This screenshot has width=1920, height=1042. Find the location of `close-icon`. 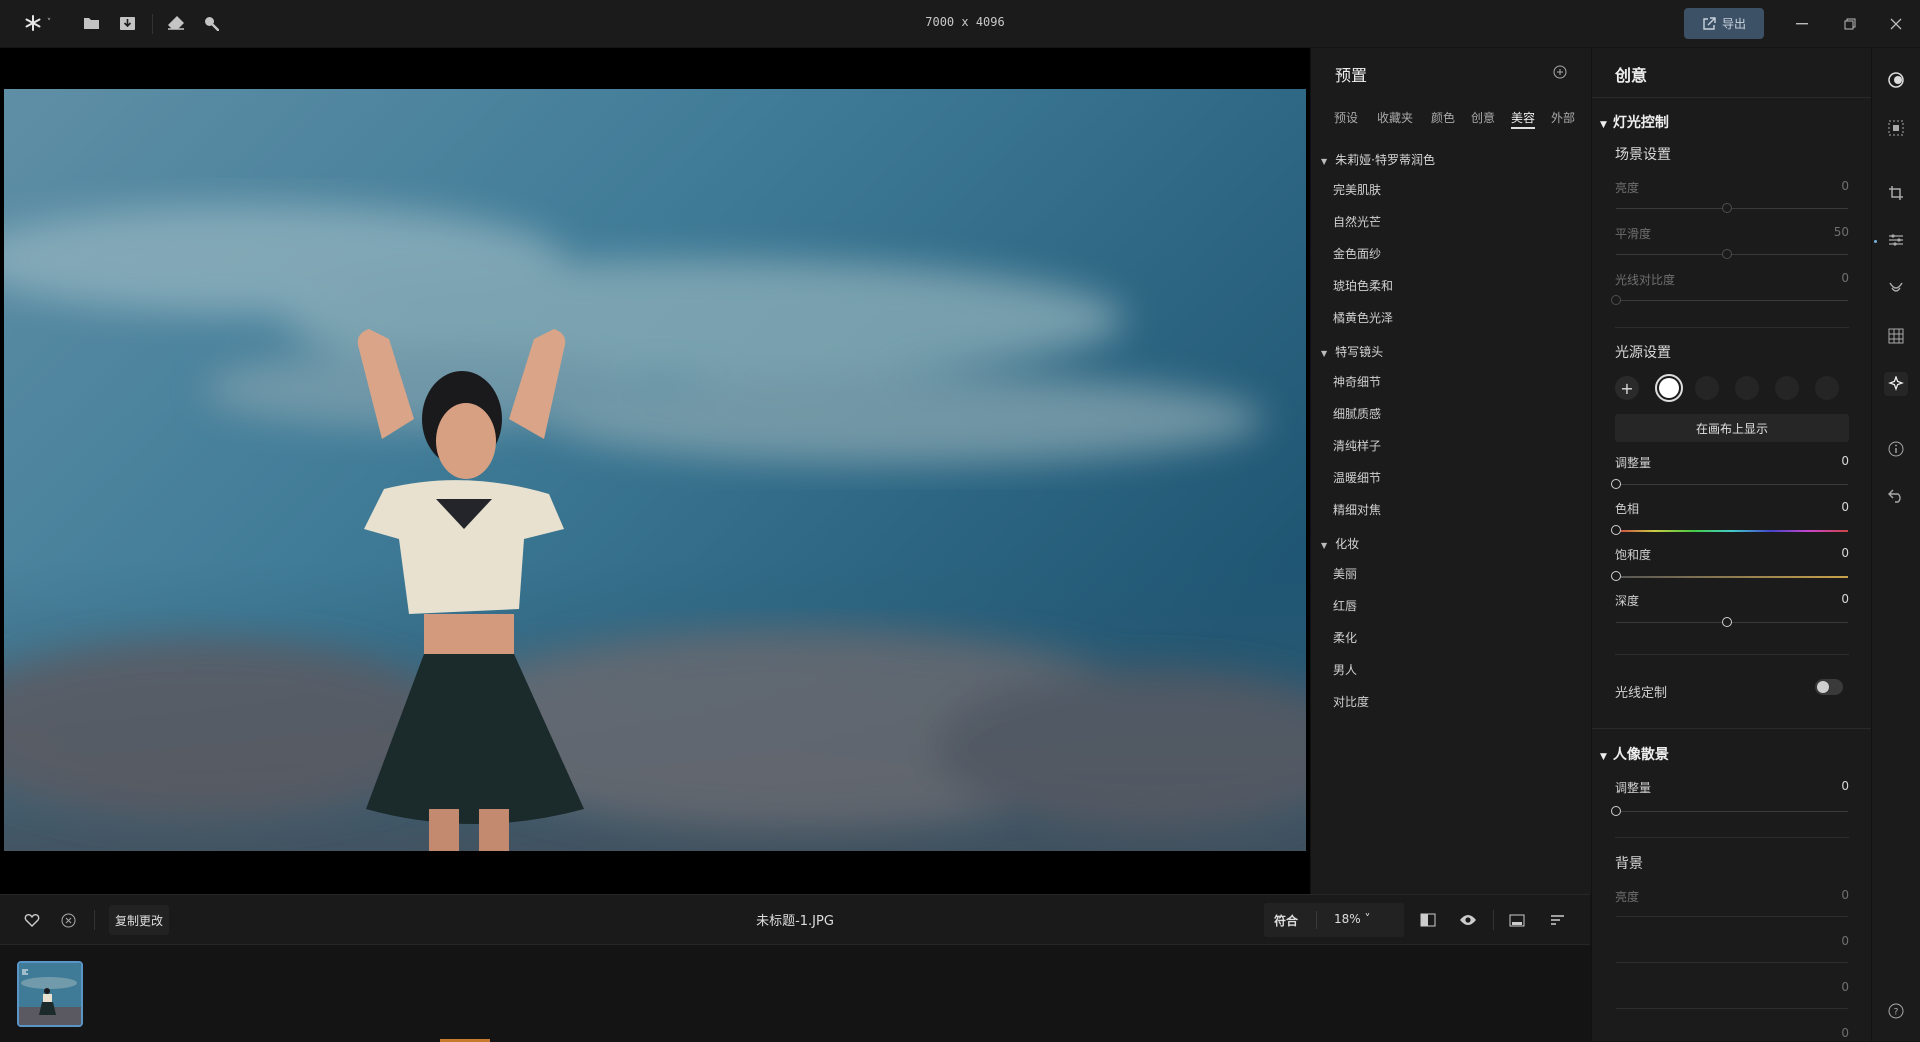

close-icon is located at coordinates (1896, 24).